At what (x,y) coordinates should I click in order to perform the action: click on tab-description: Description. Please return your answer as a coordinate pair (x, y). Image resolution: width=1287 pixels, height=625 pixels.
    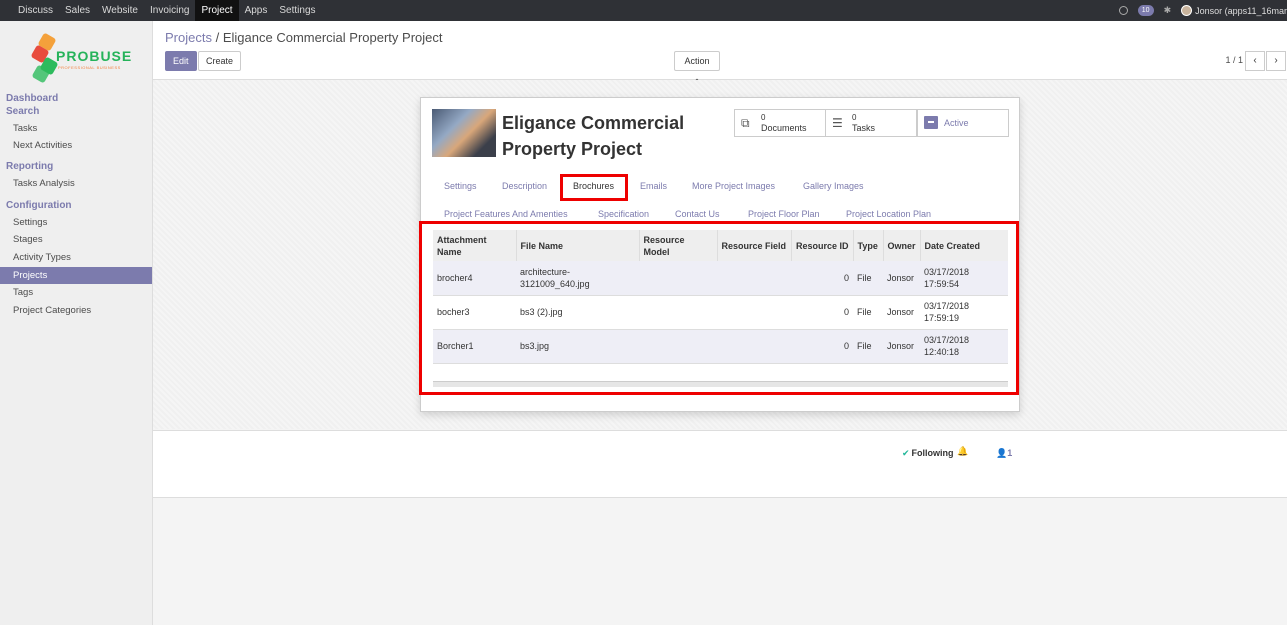
    Looking at the image, I should click on (524, 186).